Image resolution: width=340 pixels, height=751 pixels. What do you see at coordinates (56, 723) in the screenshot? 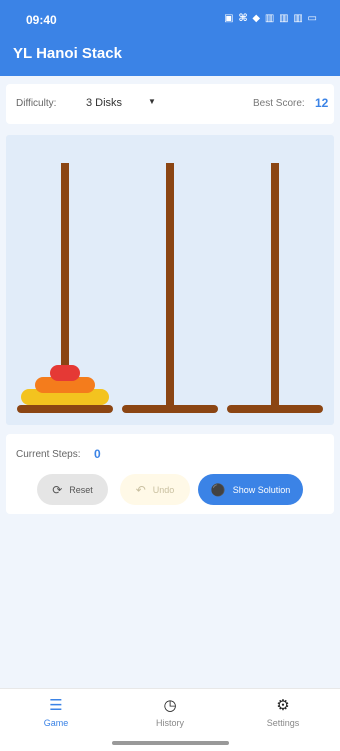
I see `nav-label-game: Game` at bounding box center [56, 723].